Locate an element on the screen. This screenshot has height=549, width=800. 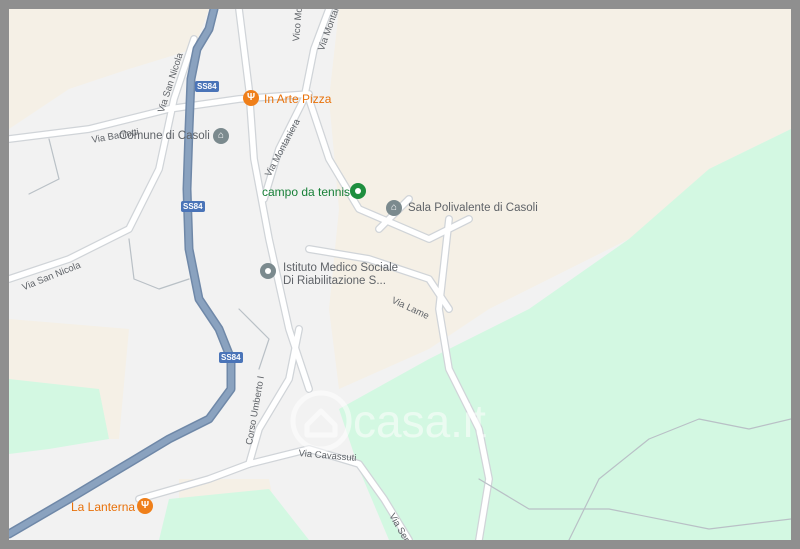
place-label-la-lanterna: La Lanterna is located at coordinates (103, 507).